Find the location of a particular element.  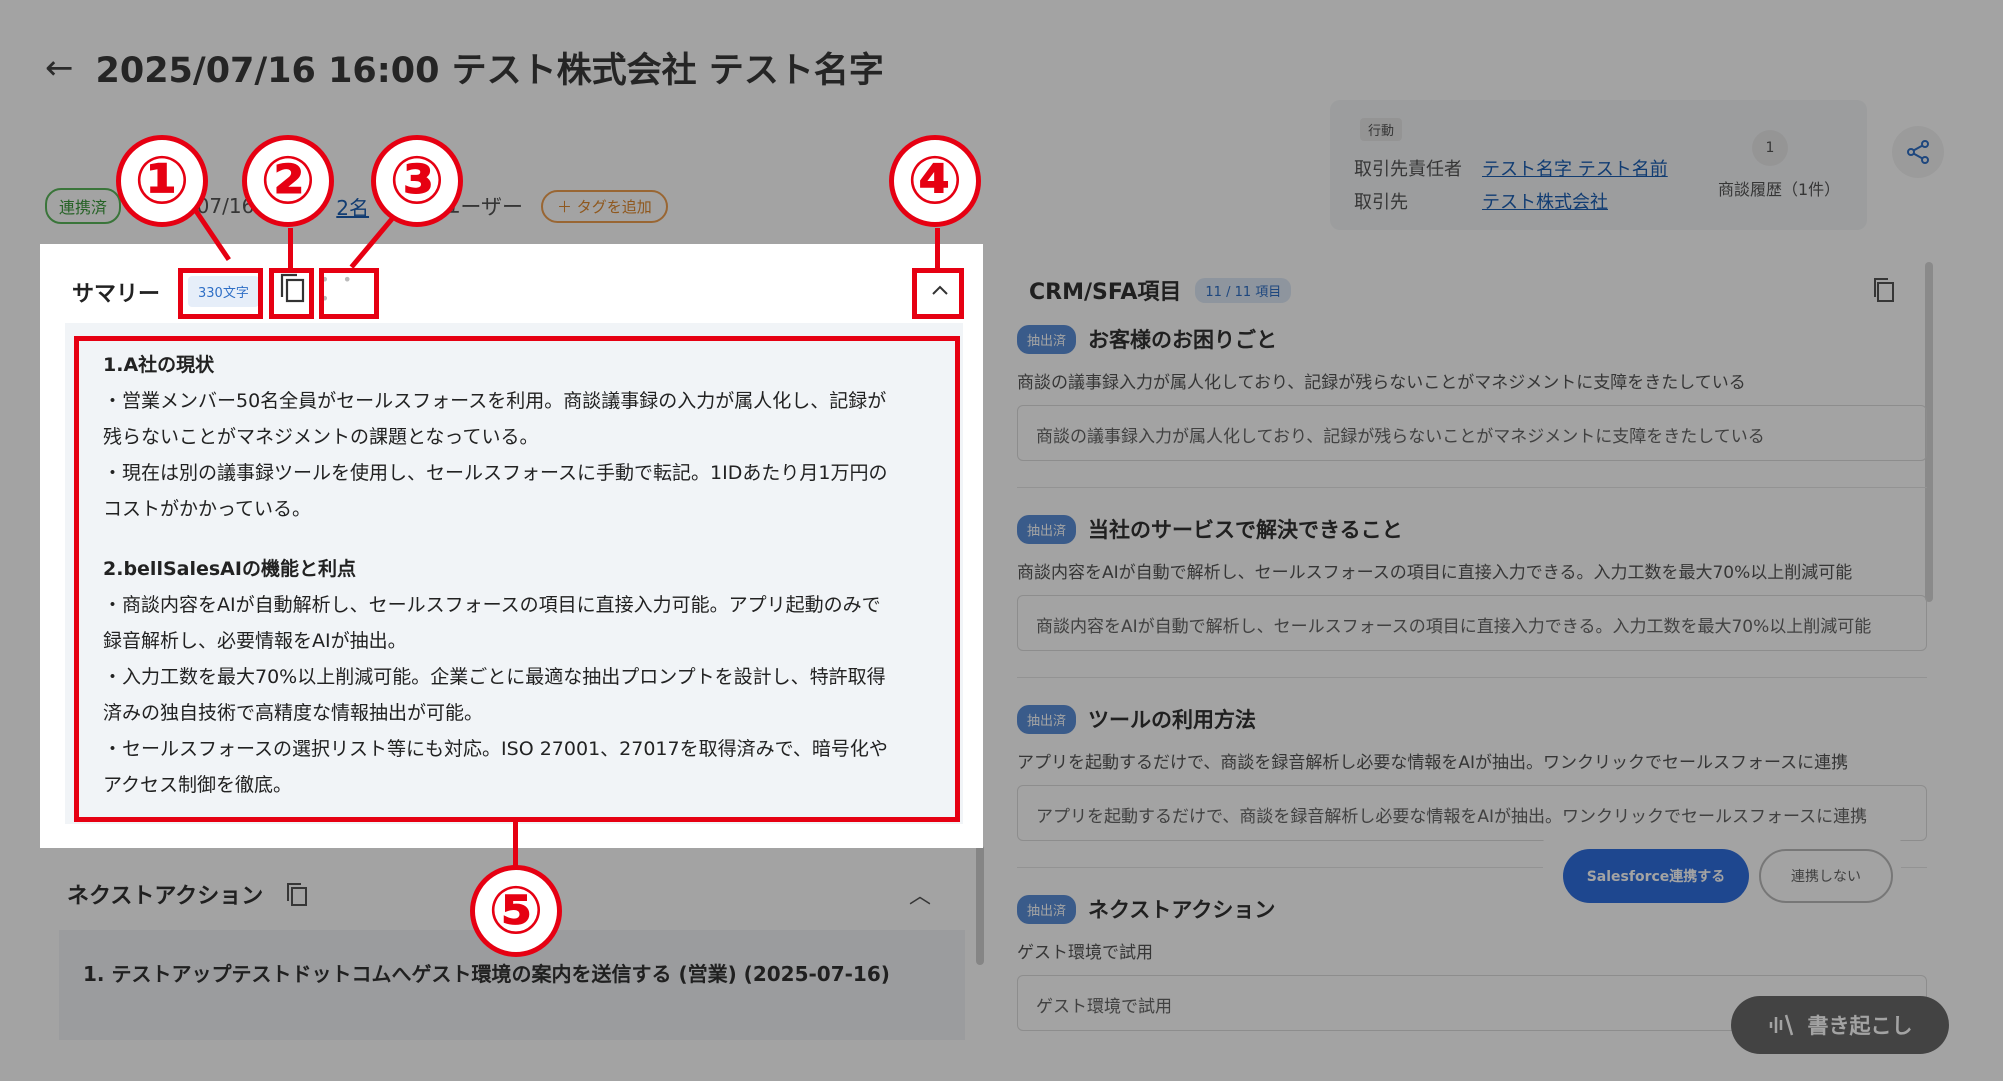

annotation-marker-3: ③ is located at coordinates (417, 181).